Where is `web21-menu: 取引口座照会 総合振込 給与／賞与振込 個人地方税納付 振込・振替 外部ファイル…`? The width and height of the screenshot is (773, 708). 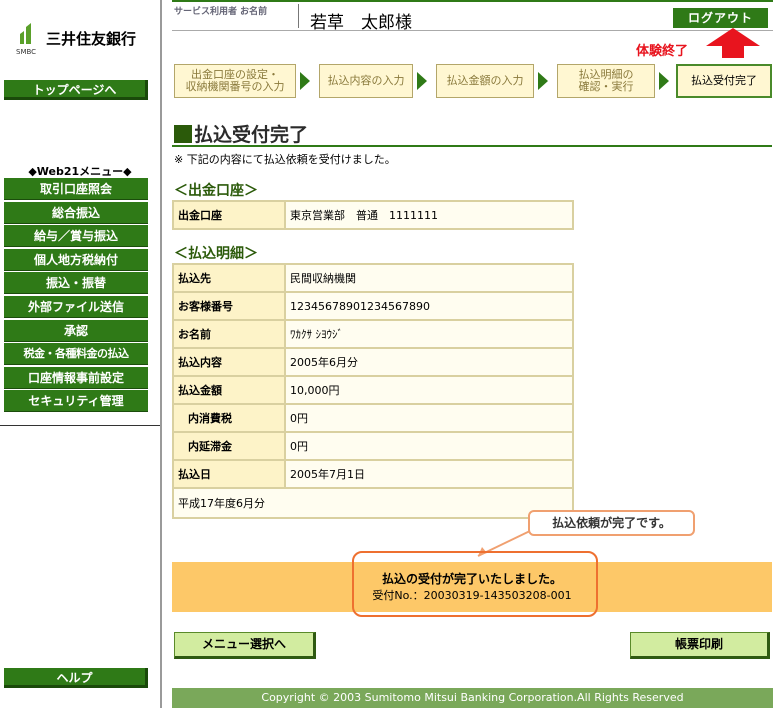
web21-menu: 取引口座照会 総合振込 給与／賞与振込 個人地方税納付 振込・振替 外部ファイル… is located at coordinates (76, 296).